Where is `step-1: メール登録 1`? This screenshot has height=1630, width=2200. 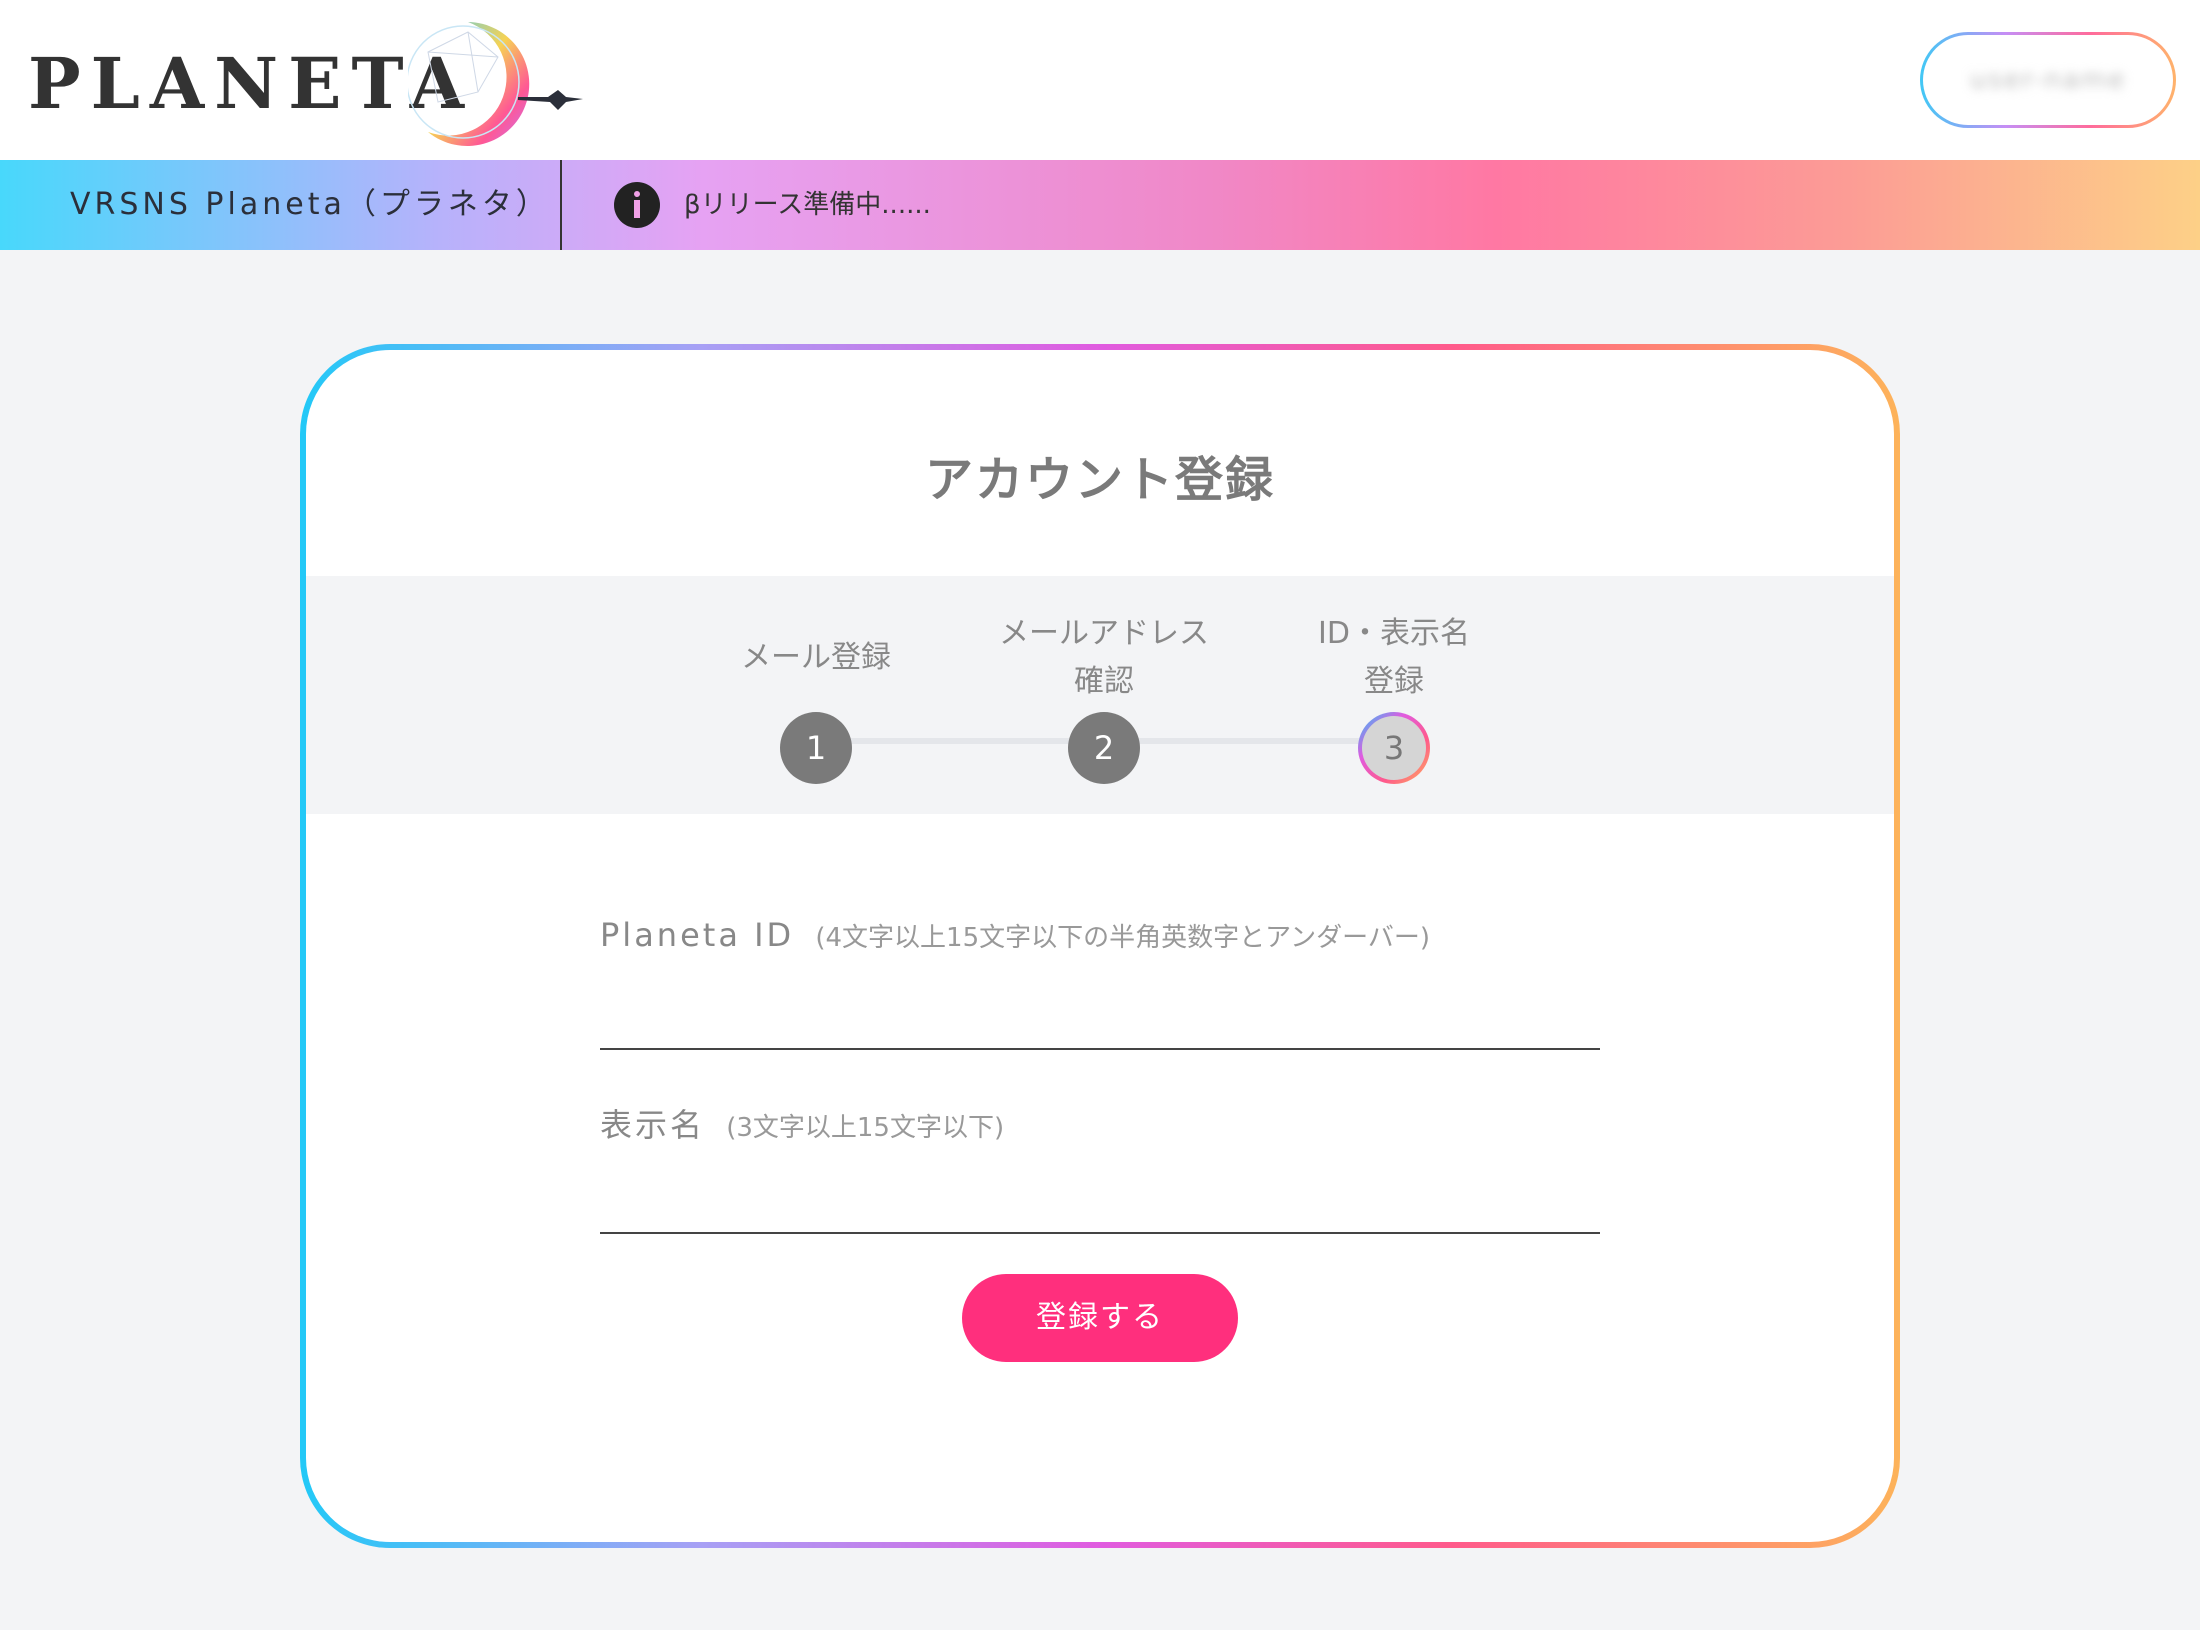
step-1: メール登録 1 is located at coordinates (816, 697).